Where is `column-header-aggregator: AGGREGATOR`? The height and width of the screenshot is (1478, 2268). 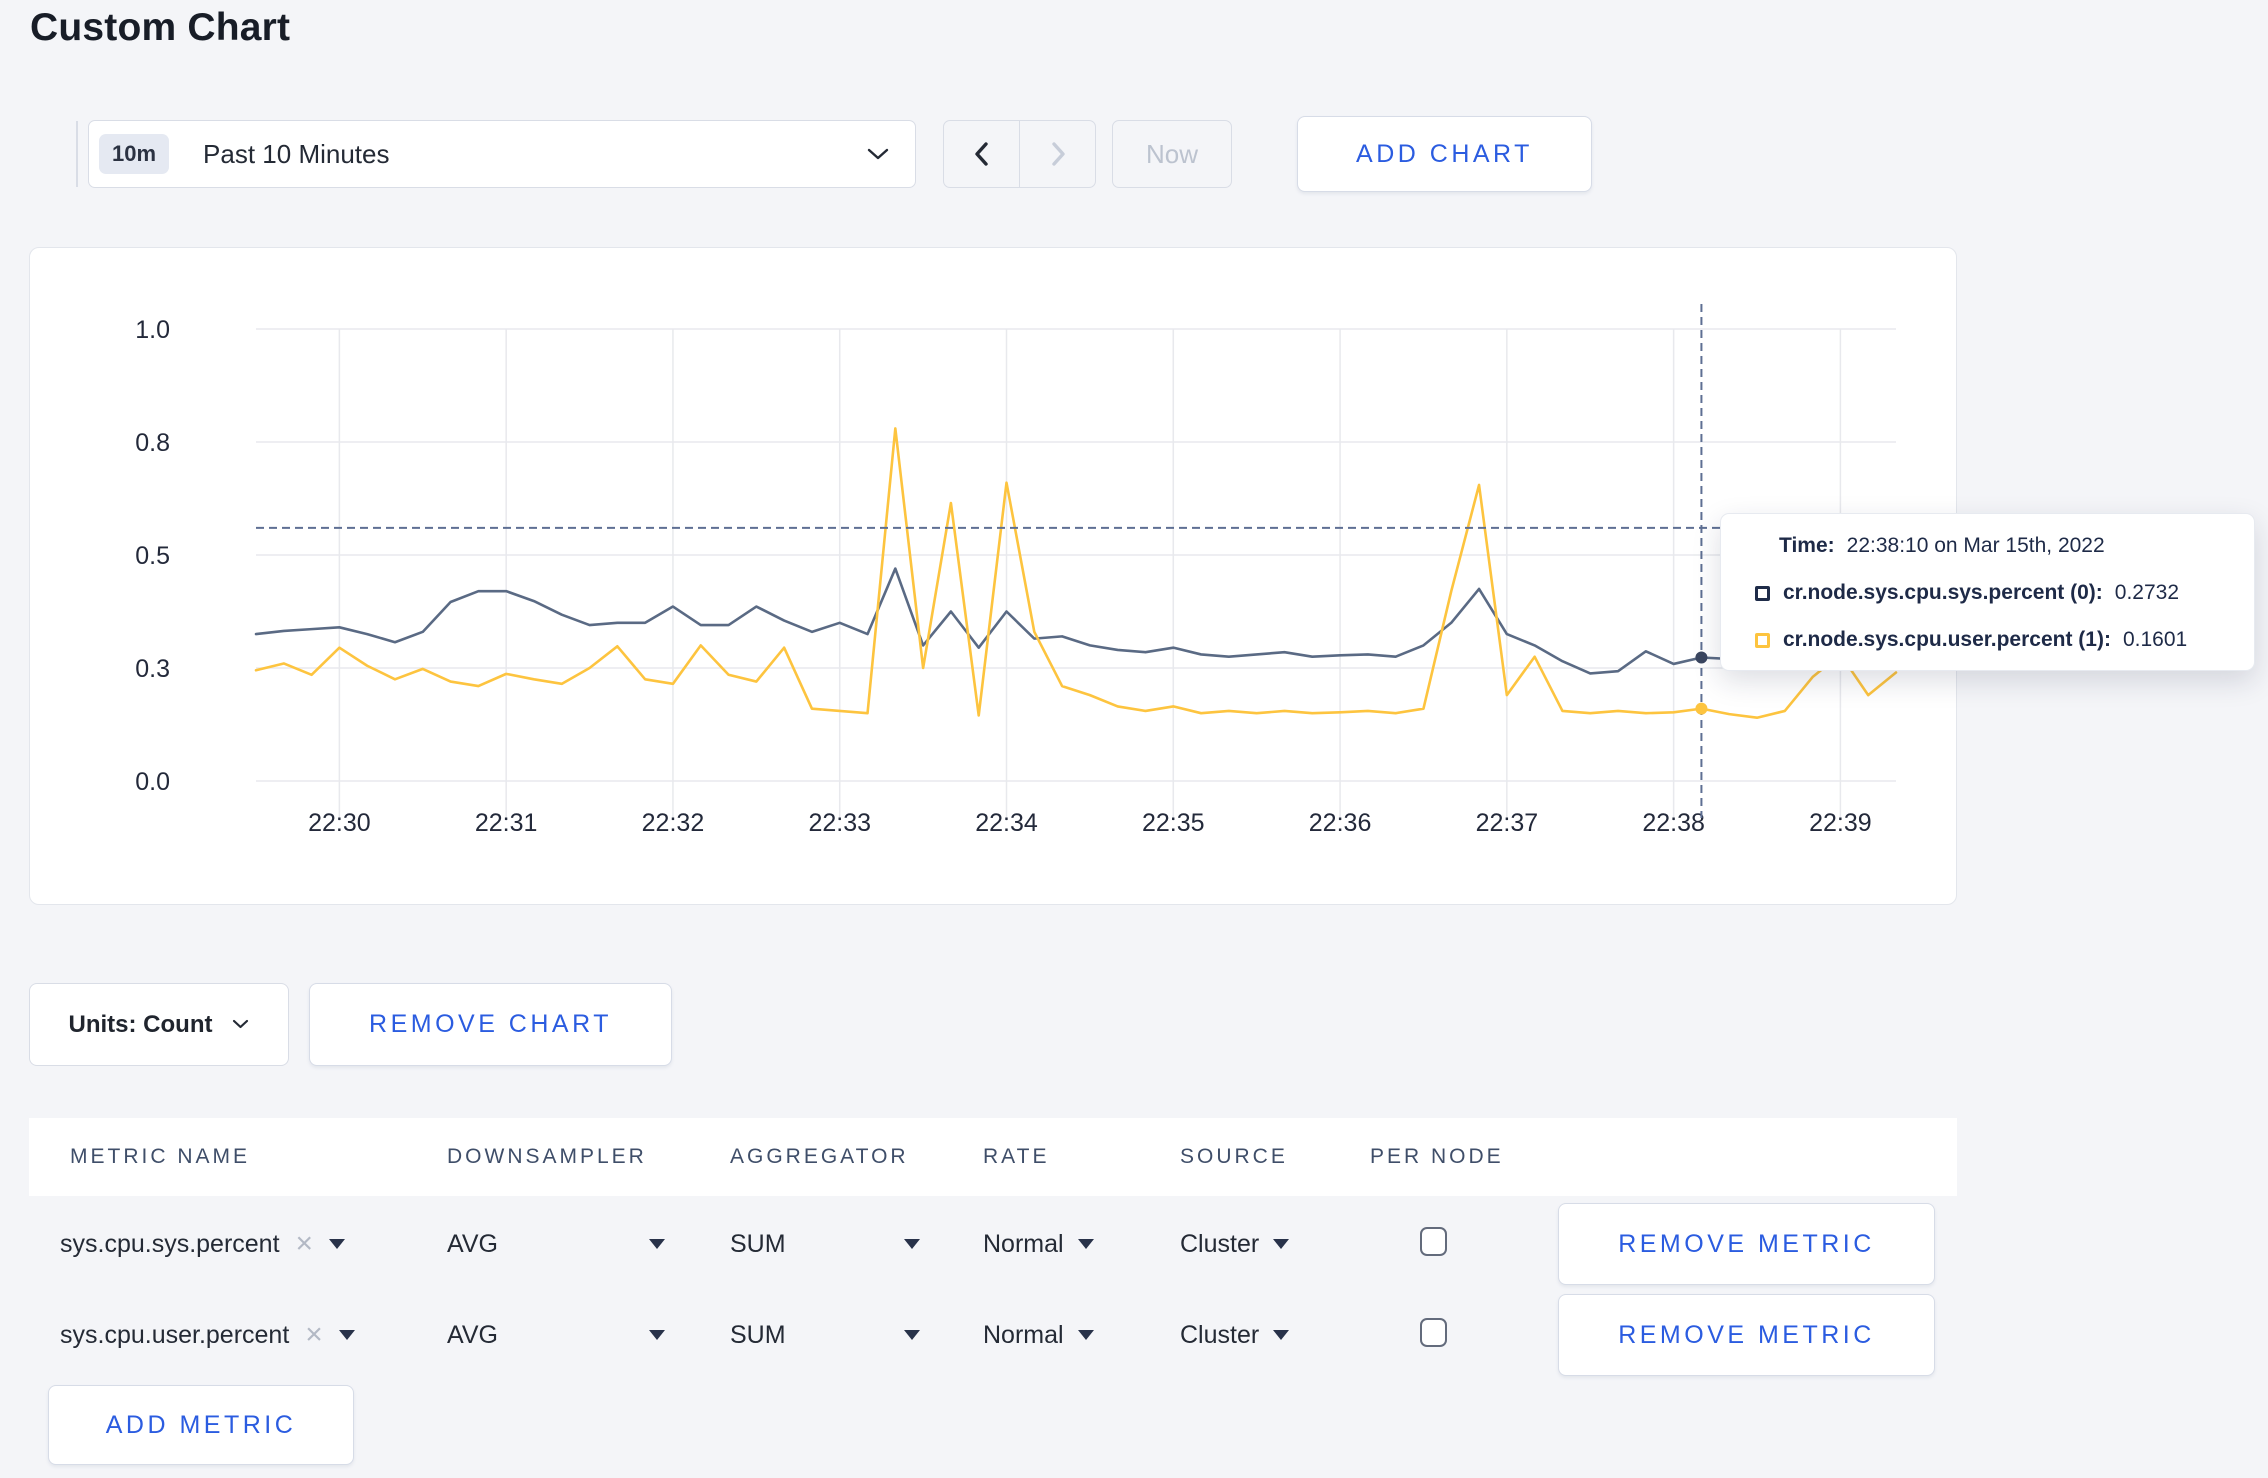 column-header-aggregator: AGGREGATOR is located at coordinates (819, 1156).